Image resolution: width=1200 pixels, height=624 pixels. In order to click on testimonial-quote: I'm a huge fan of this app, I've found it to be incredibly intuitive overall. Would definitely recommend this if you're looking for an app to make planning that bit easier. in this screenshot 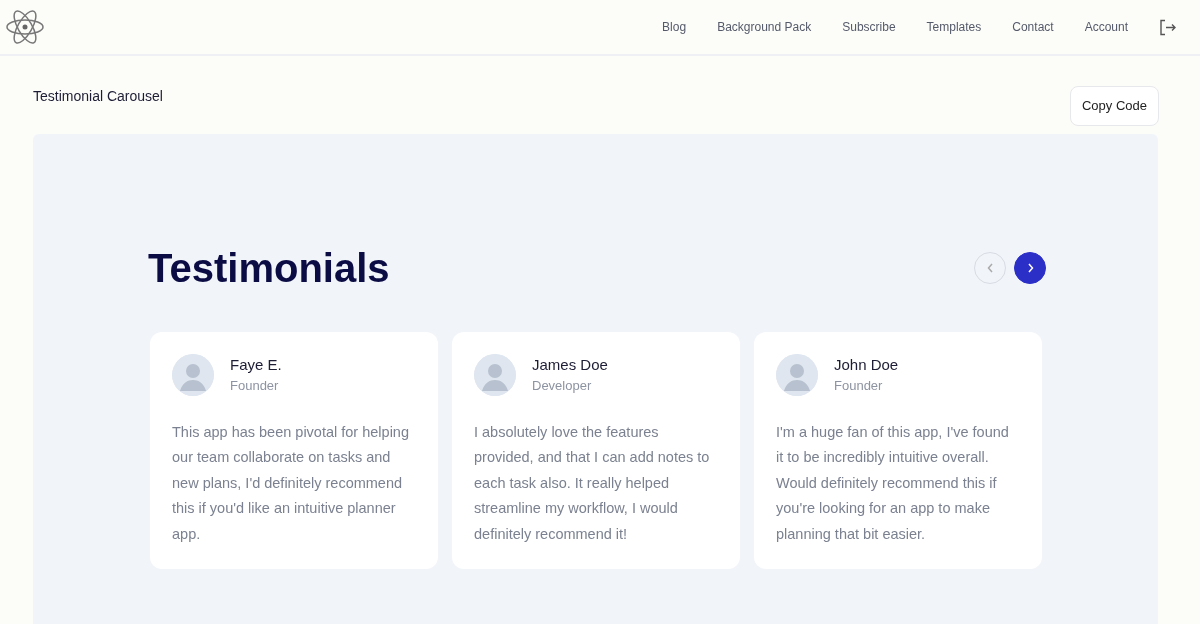, I will do `click(893, 483)`.